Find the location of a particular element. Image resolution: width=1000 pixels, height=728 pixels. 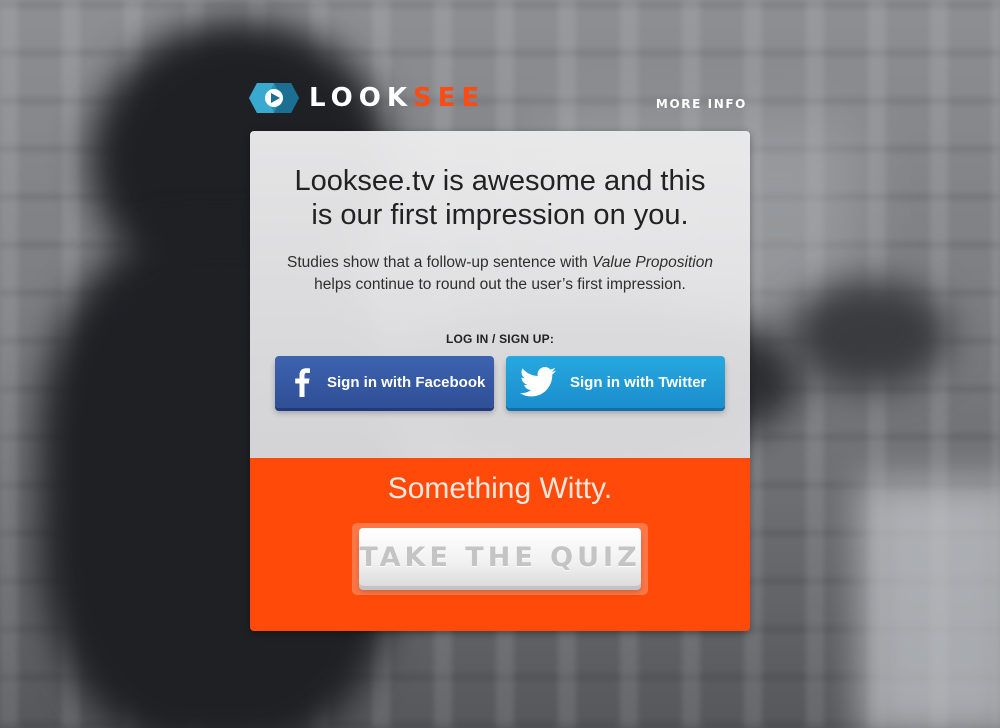

logo-word-main: LOOK is located at coordinates (361, 98).